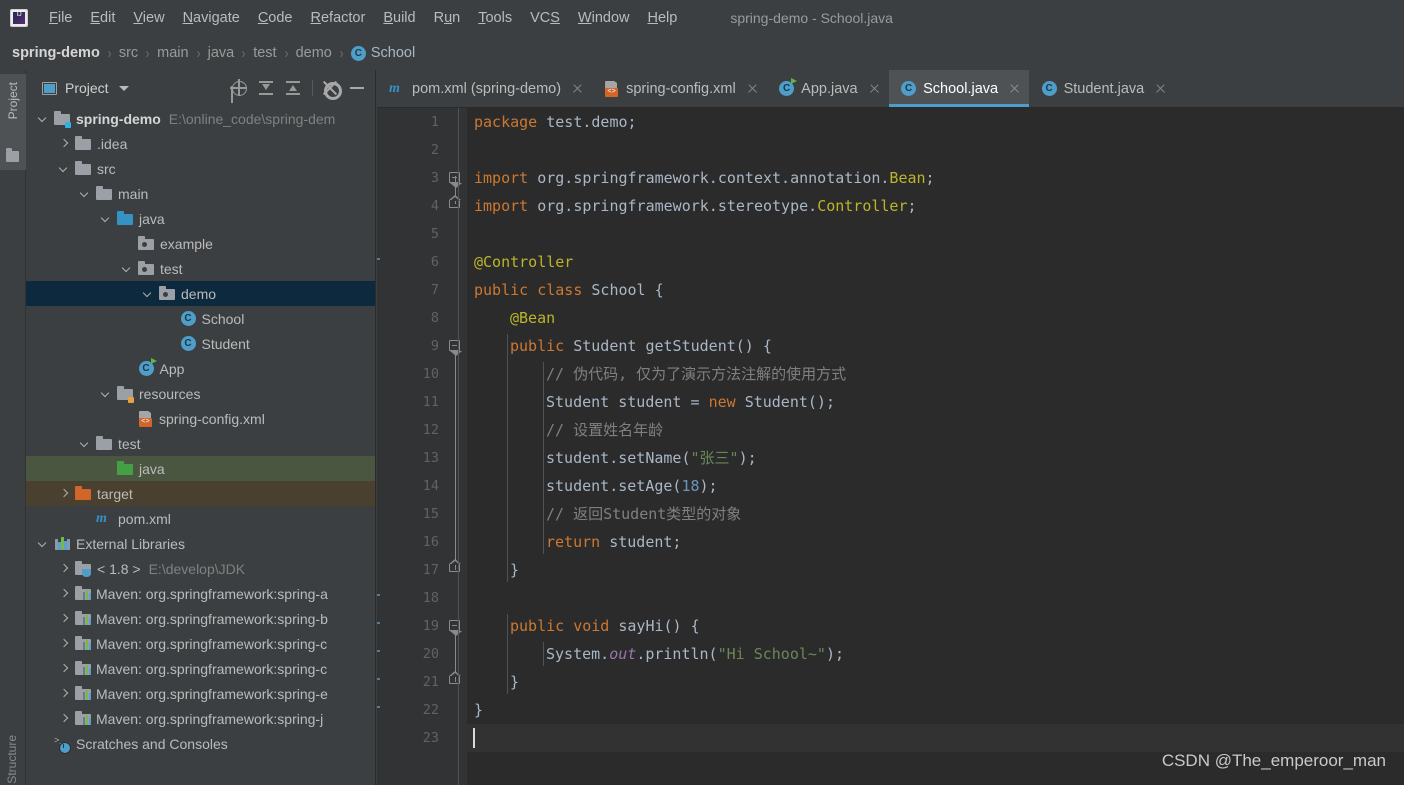  What do you see at coordinates (200, 168) in the screenshot?
I see `tree-node-src: src` at bounding box center [200, 168].